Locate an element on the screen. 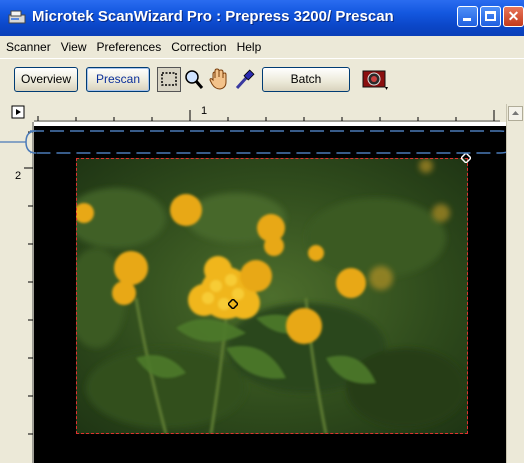  maximize-button is located at coordinates (490, 16).